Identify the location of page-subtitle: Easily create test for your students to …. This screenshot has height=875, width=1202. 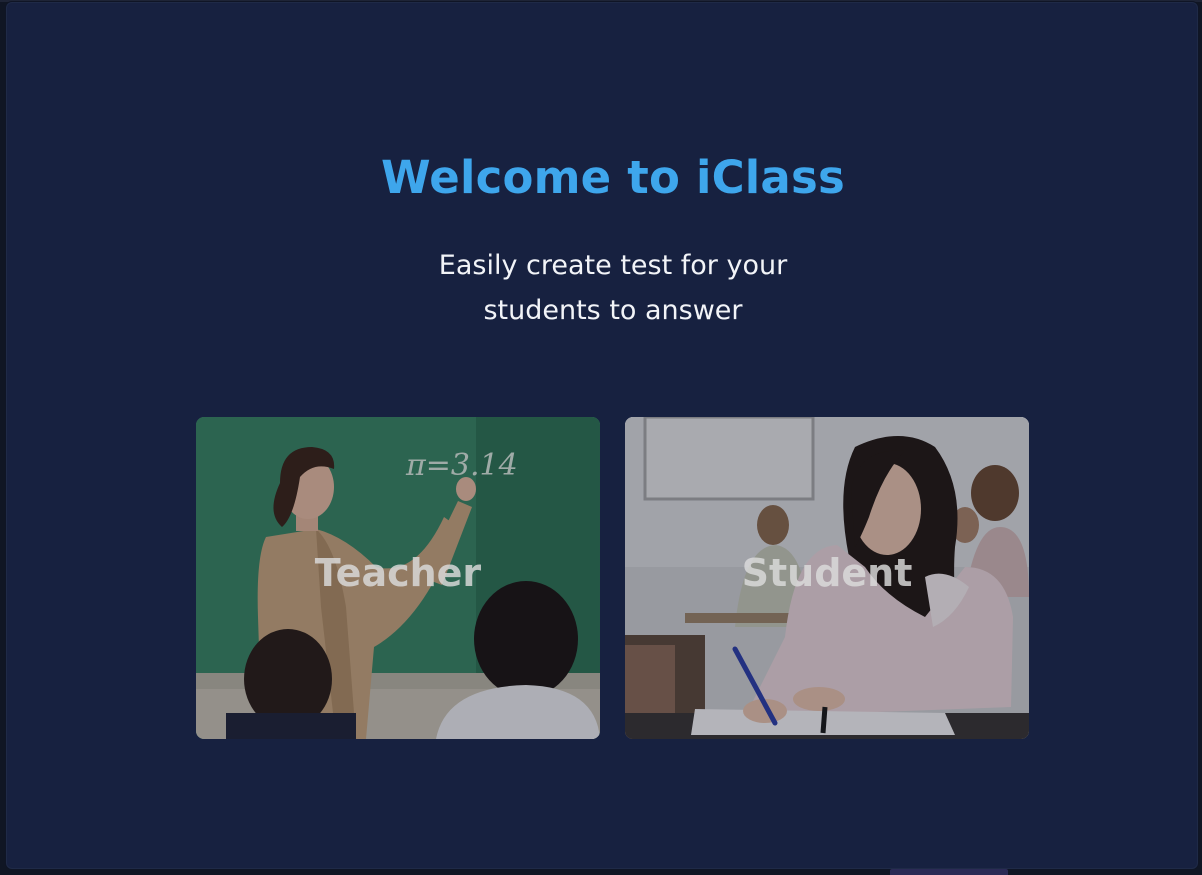
(613, 288).